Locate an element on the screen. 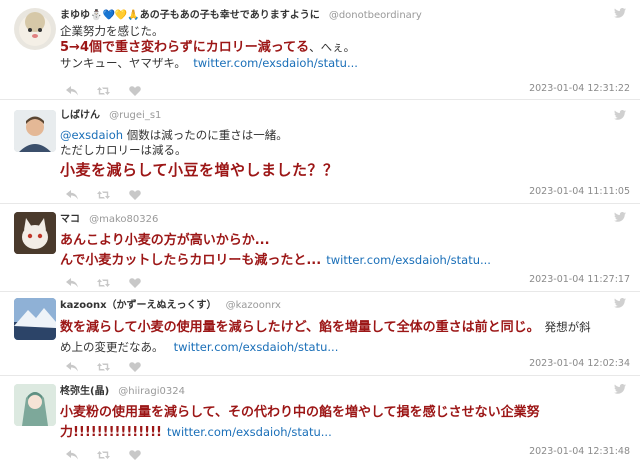  tweet-timestamp: 2023-01-04 12:02:34 is located at coordinates (579, 363).